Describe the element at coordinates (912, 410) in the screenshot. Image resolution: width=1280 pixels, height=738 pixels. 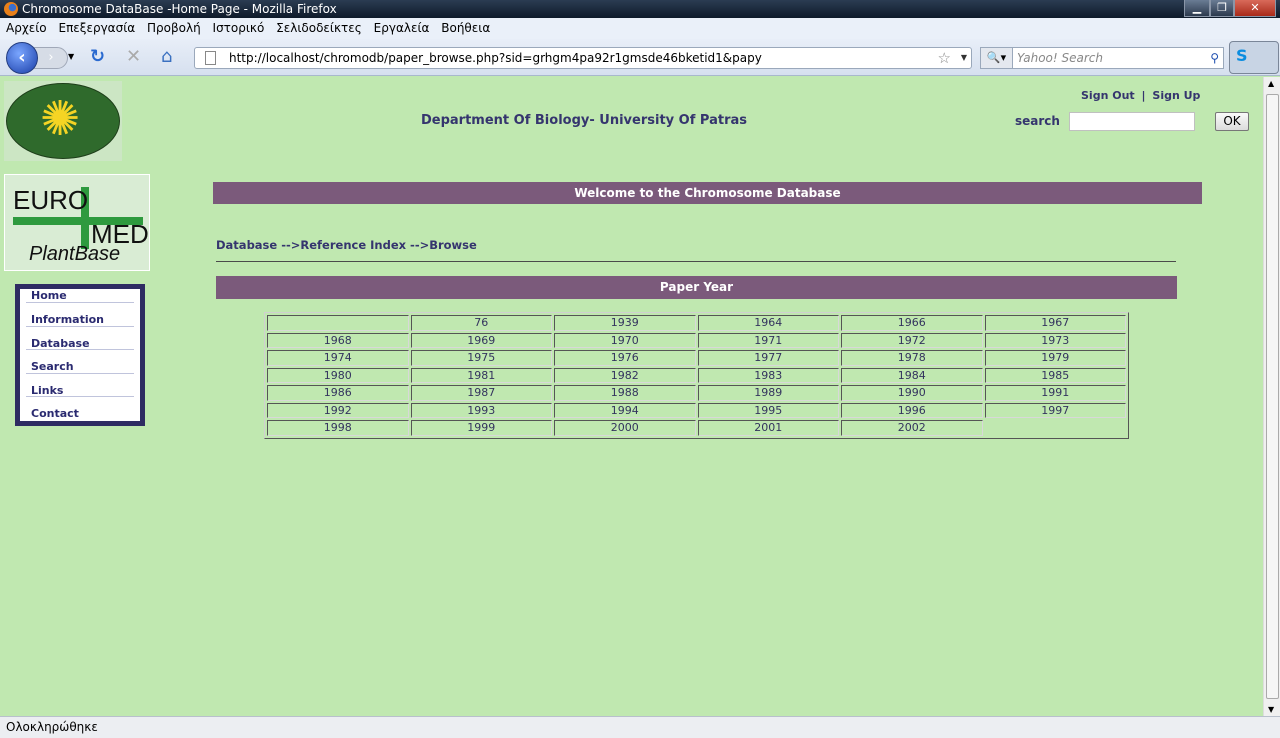
I see `year-cell: 1996` at that location.